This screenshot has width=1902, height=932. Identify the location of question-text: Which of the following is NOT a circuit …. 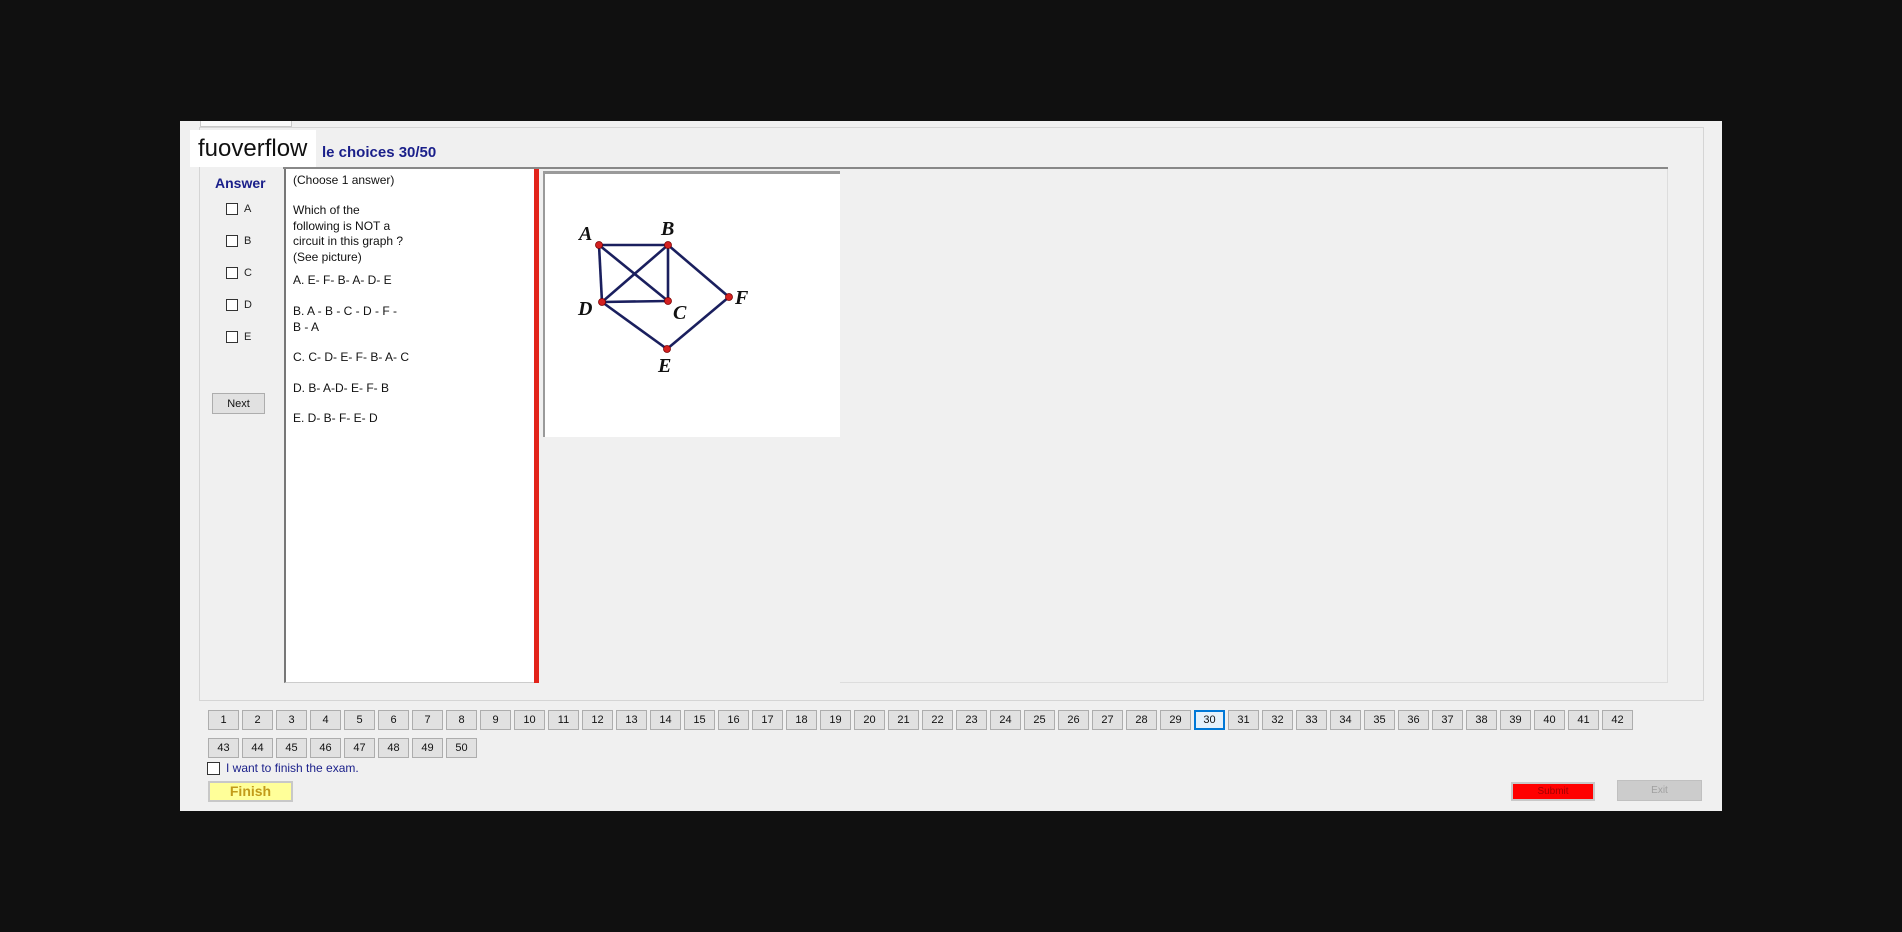
(348, 233).